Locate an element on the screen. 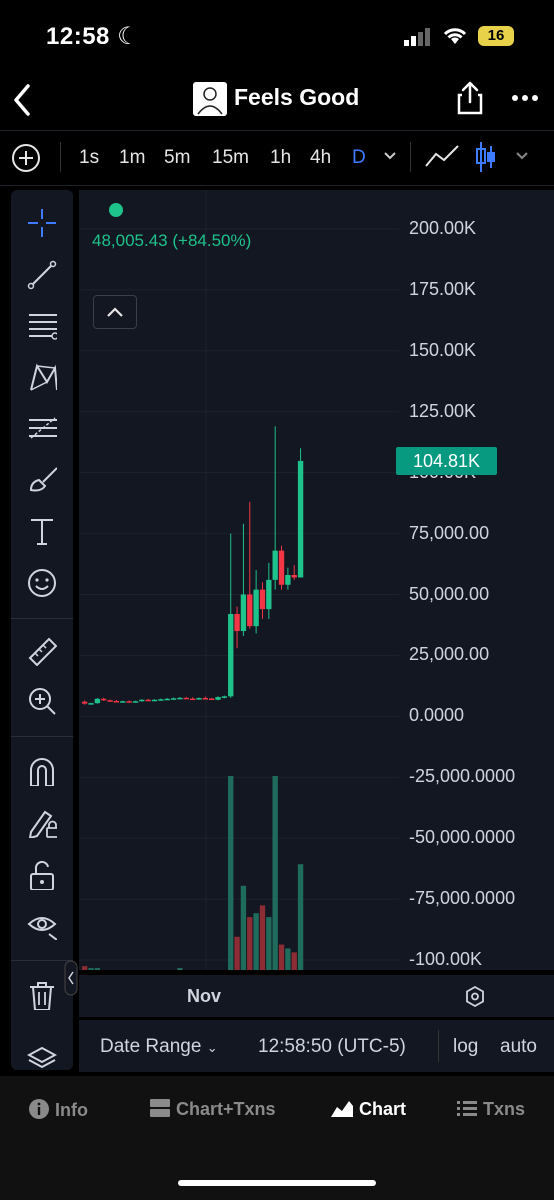  visibility-icon is located at coordinates (42, 925).